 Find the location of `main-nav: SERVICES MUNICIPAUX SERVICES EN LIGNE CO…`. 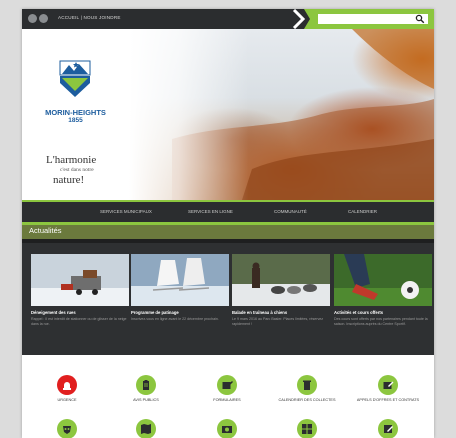

main-nav: SERVICES MUNICIPAUX SERVICES EN LIGNE CO… is located at coordinates (228, 212).